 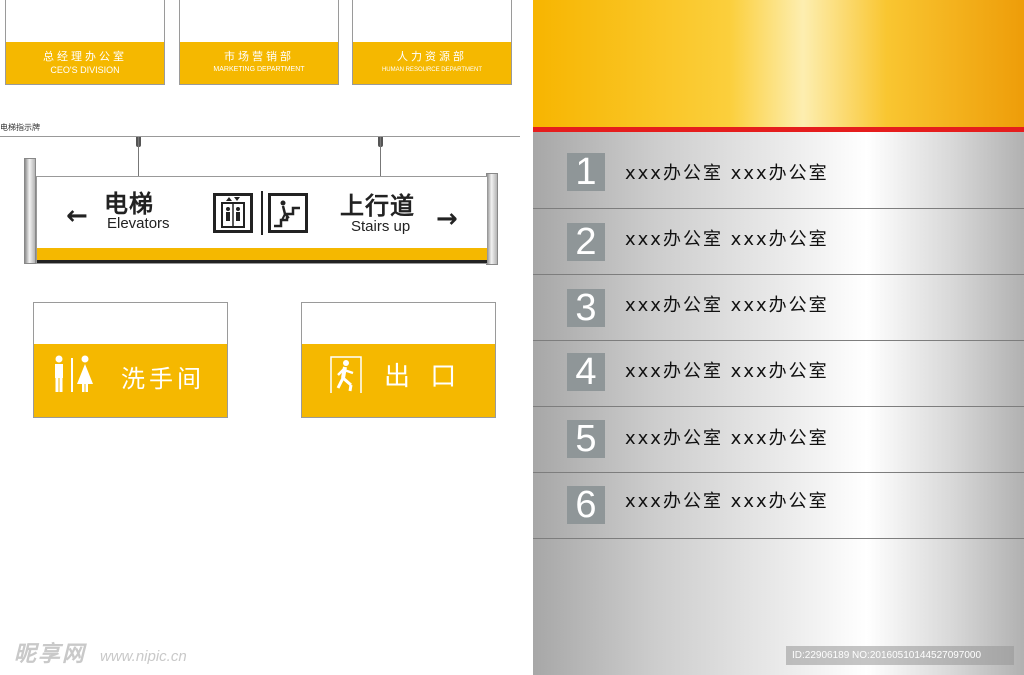 What do you see at coordinates (778, 129) in the screenshot?
I see `directory-red-rule` at bounding box center [778, 129].